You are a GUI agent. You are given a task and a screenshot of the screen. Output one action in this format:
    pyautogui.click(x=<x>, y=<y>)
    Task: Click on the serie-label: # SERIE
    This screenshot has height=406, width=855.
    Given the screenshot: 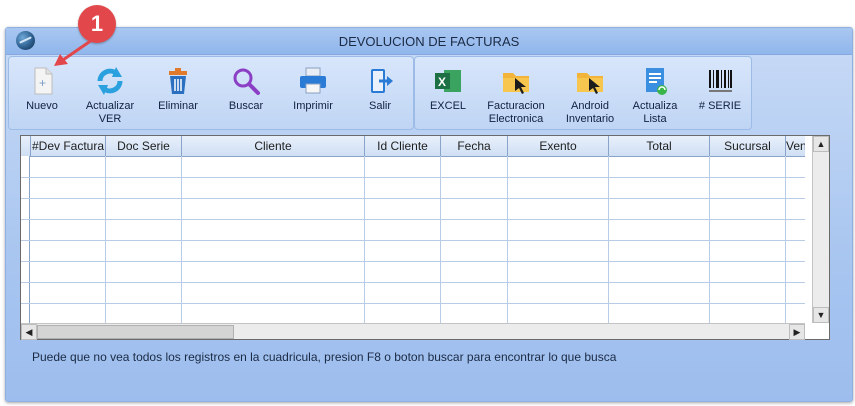 What is the action you would take?
    pyautogui.click(x=720, y=106)
    